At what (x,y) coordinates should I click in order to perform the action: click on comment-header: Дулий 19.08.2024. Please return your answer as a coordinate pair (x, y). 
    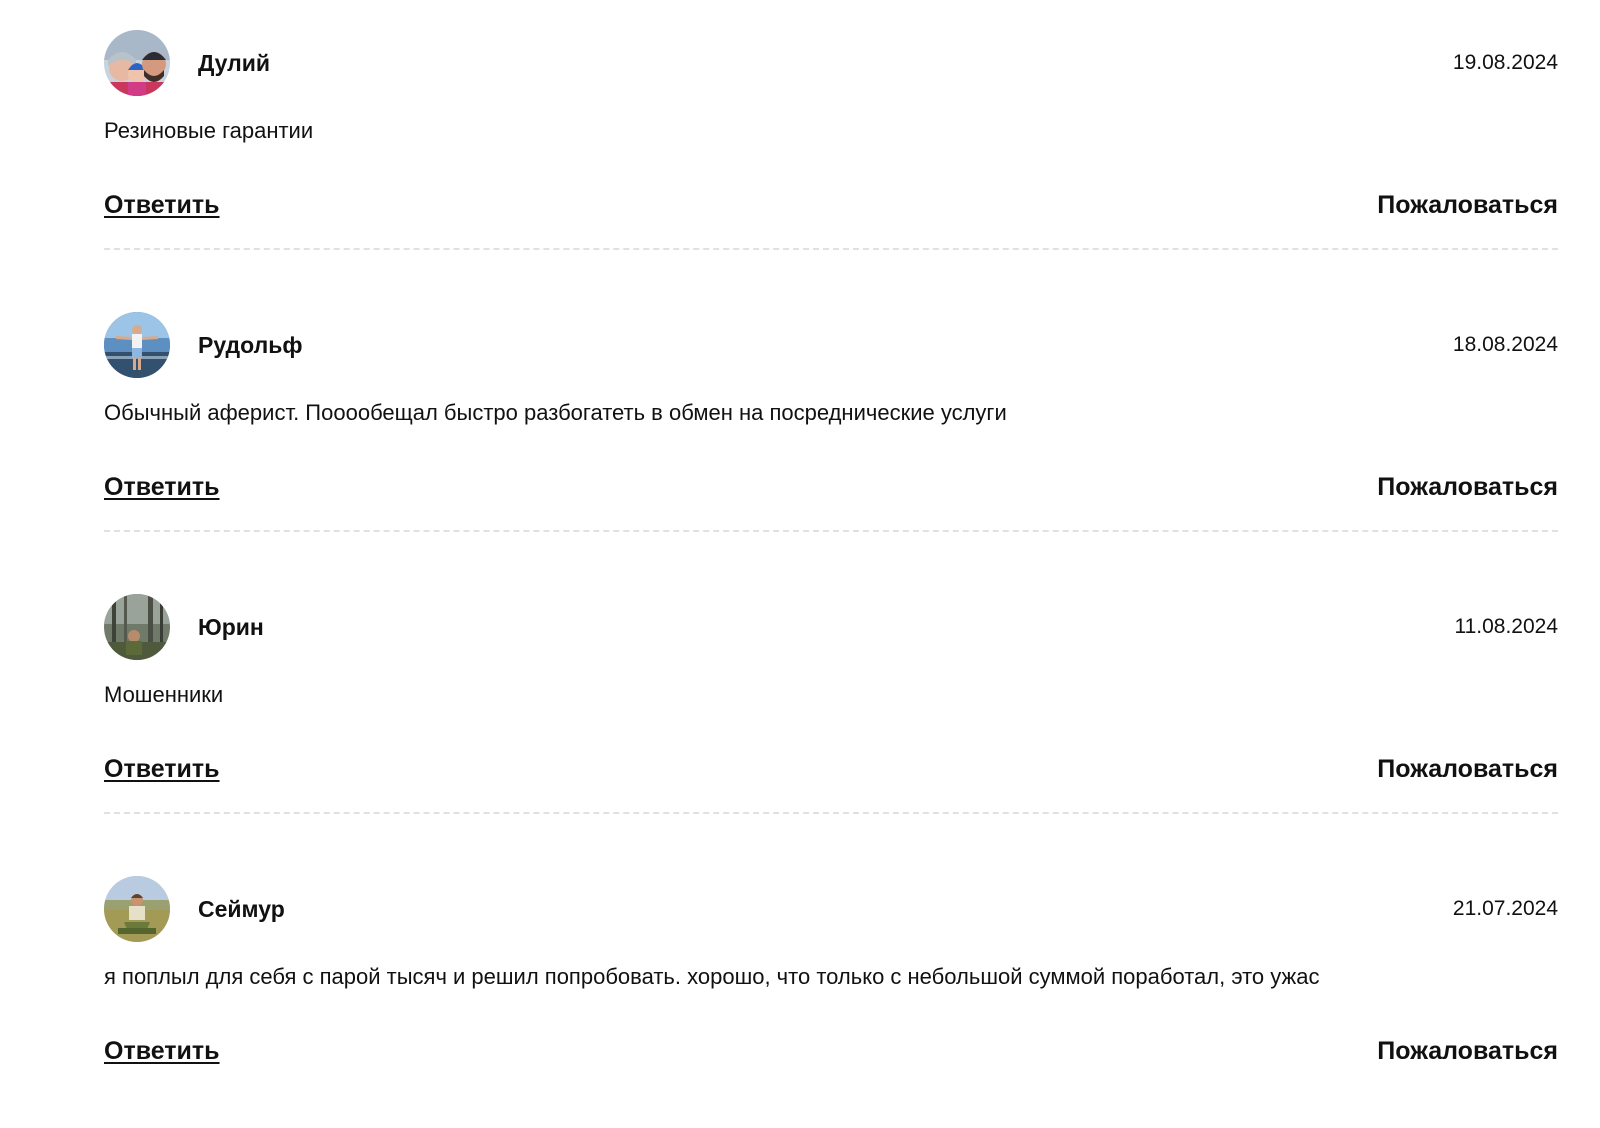
    Looking at the image, I should click on (831, 63).